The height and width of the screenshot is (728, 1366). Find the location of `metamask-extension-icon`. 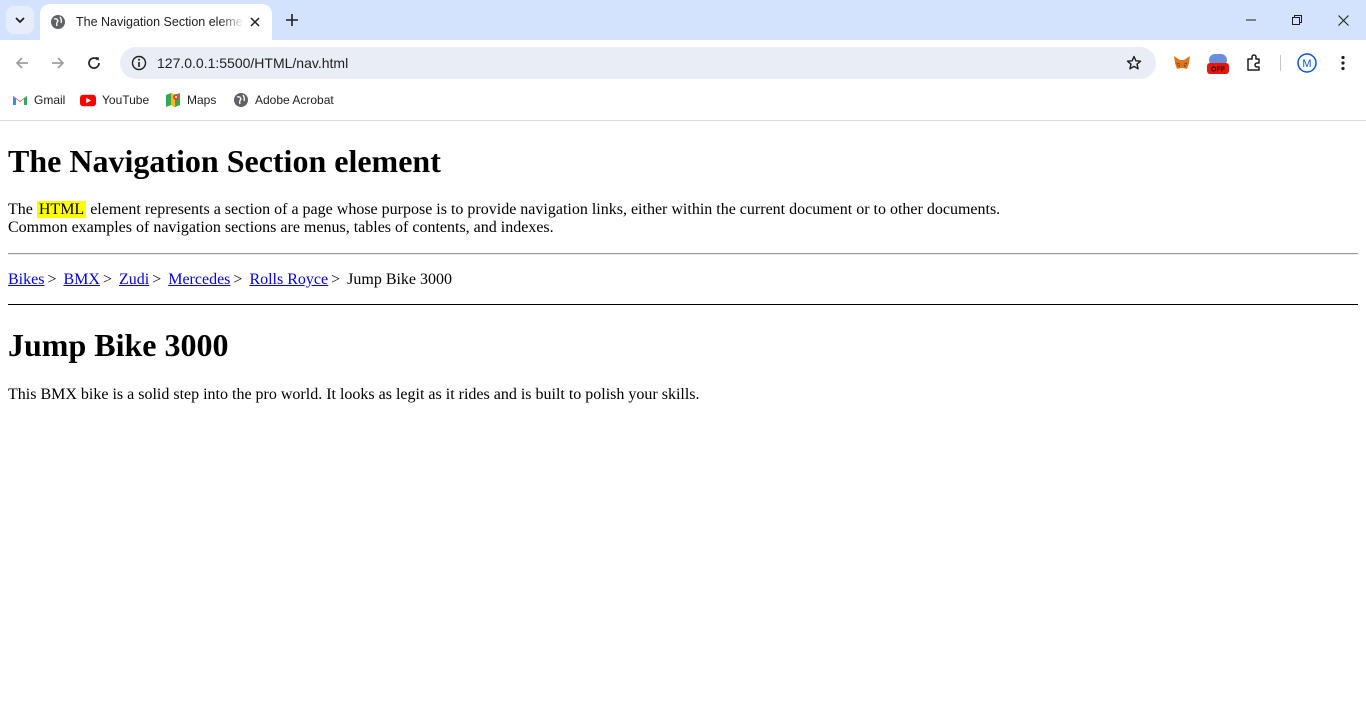

metamask-extension-icon is located at coordinates (1182, 63).